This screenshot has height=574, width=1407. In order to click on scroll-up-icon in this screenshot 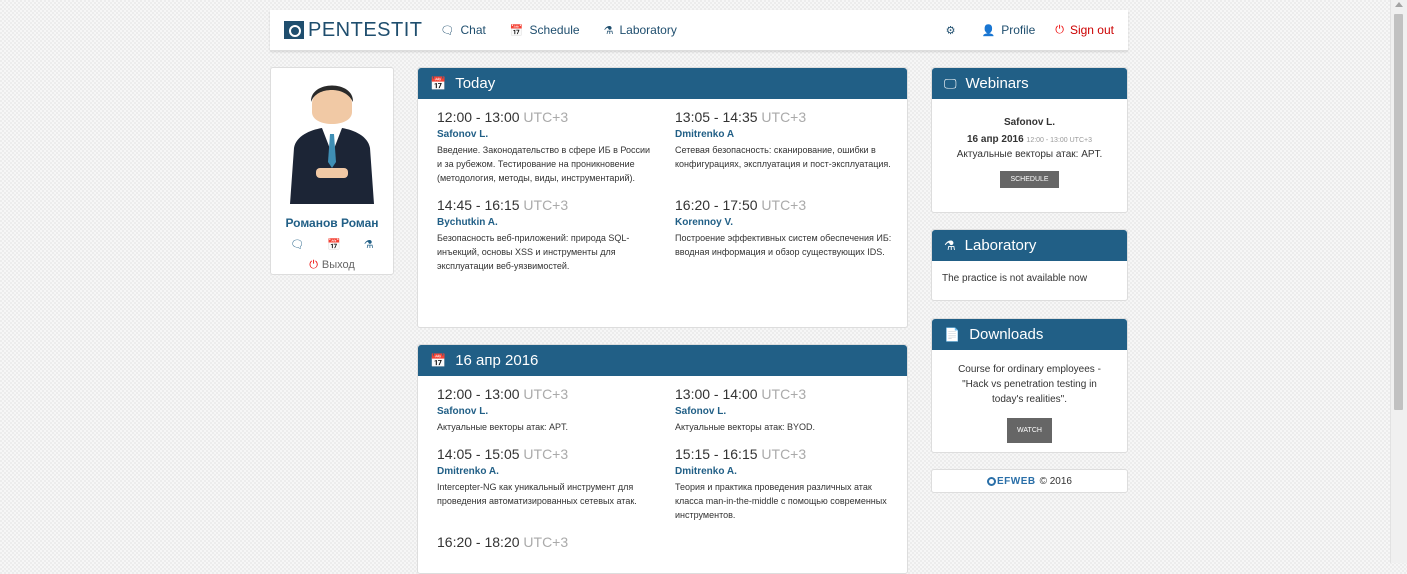, I will do `click(1399, 4)`.